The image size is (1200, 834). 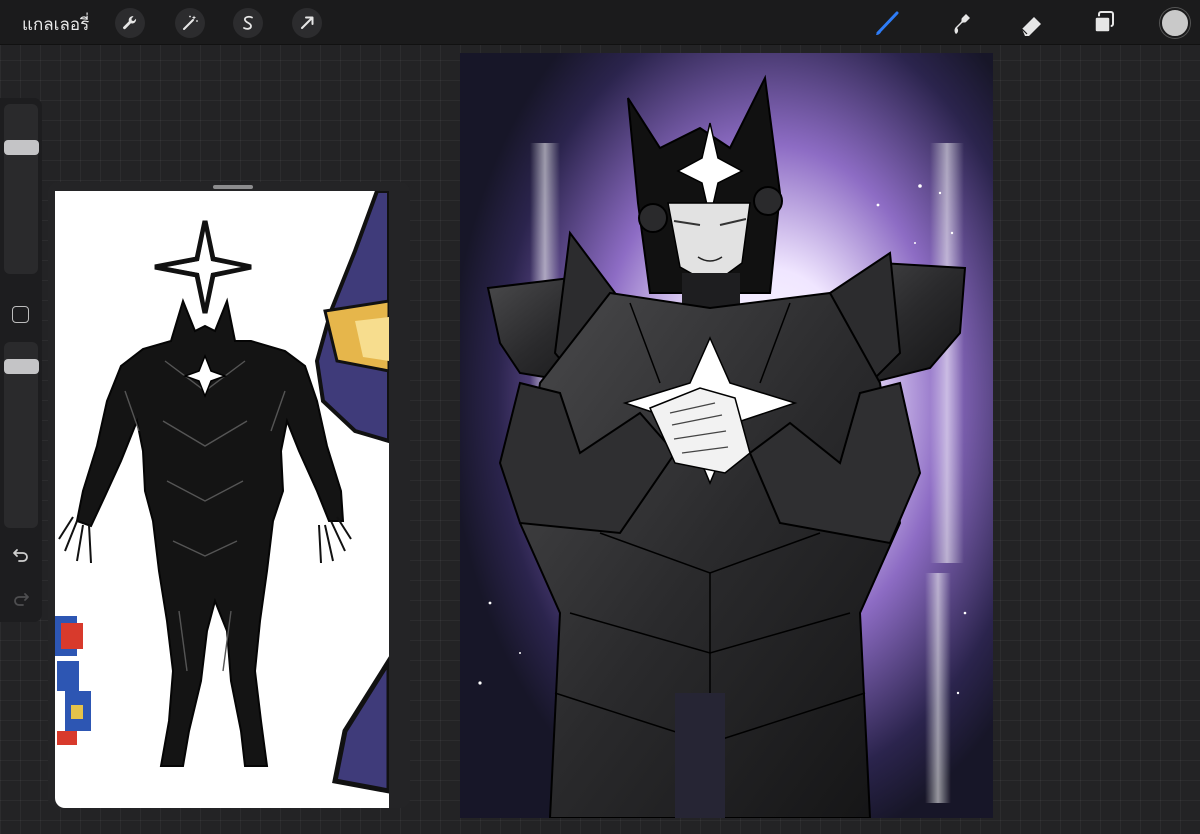 What do you see at coordinates (21, 599) in the screenshot?
I see `redo-icon` at bounding box center [21, 599].